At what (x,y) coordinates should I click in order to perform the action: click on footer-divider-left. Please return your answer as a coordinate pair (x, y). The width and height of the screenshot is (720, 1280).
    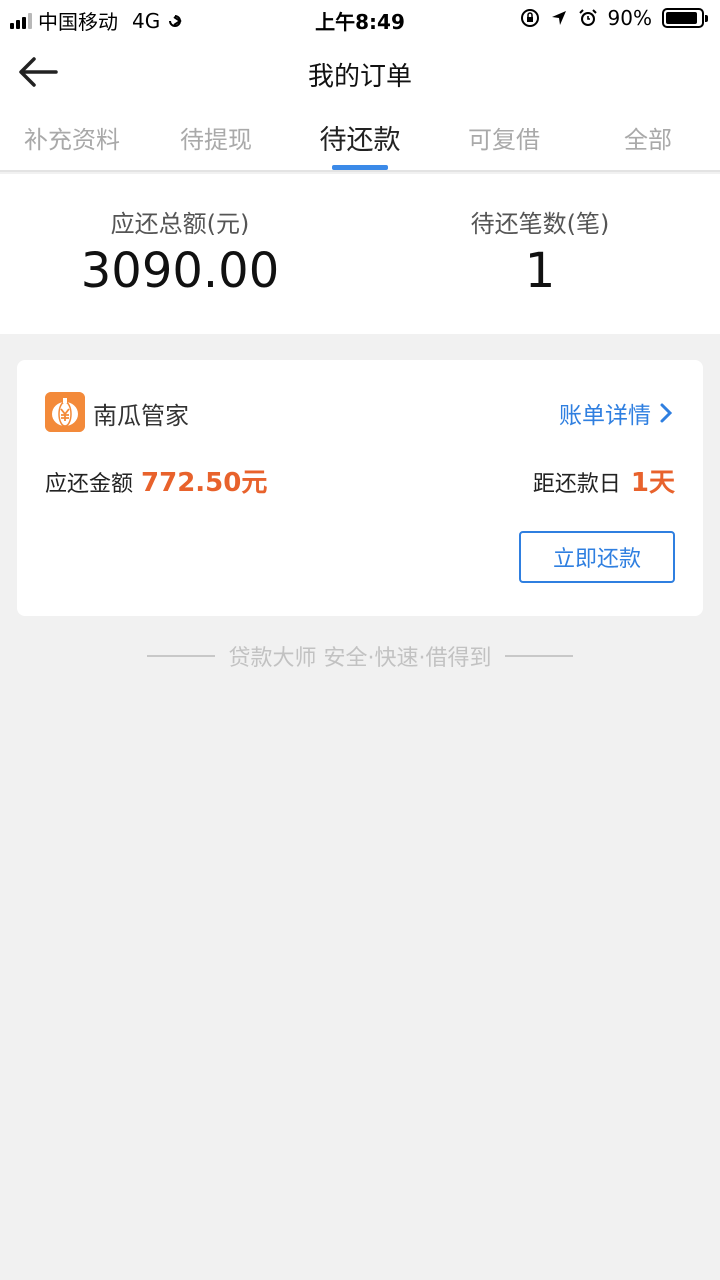
    Looking at the image, I should click on (180, 656).